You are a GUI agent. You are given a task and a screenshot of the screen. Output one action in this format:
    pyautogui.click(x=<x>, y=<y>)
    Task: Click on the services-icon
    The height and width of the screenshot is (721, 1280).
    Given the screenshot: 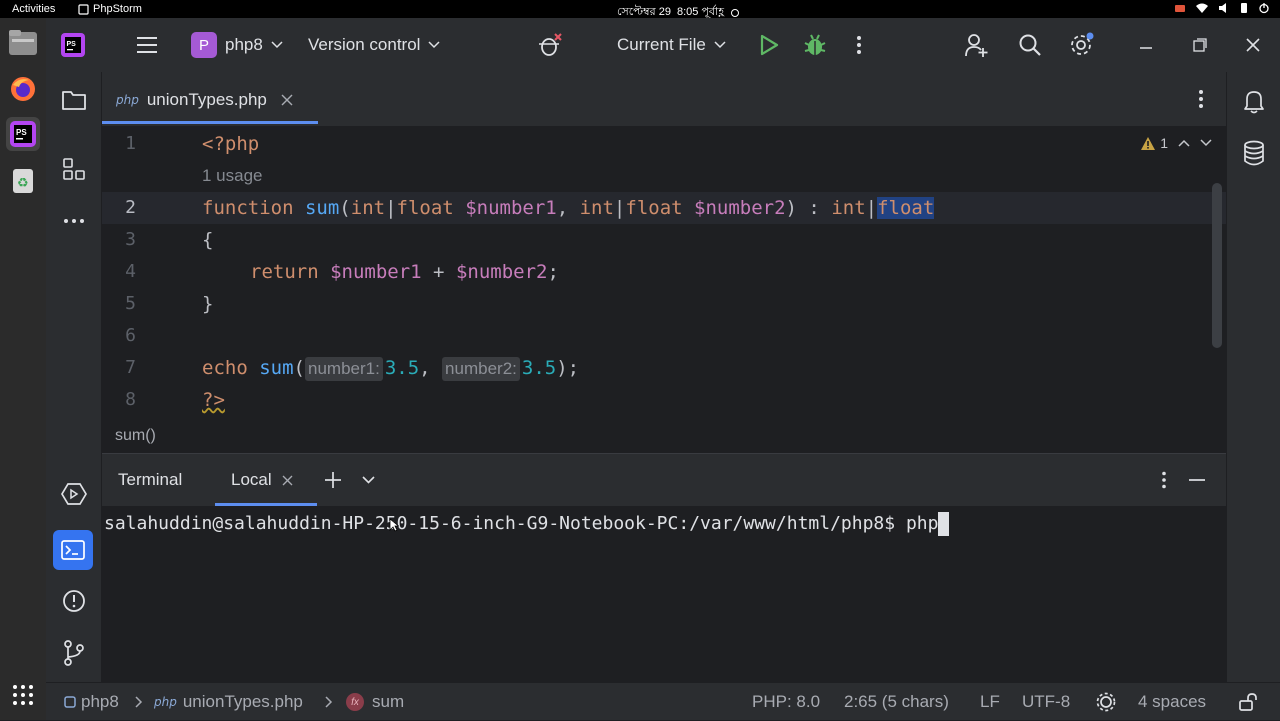 What is the action you would take?
    pyautogui.click(x=74, y=494)
    